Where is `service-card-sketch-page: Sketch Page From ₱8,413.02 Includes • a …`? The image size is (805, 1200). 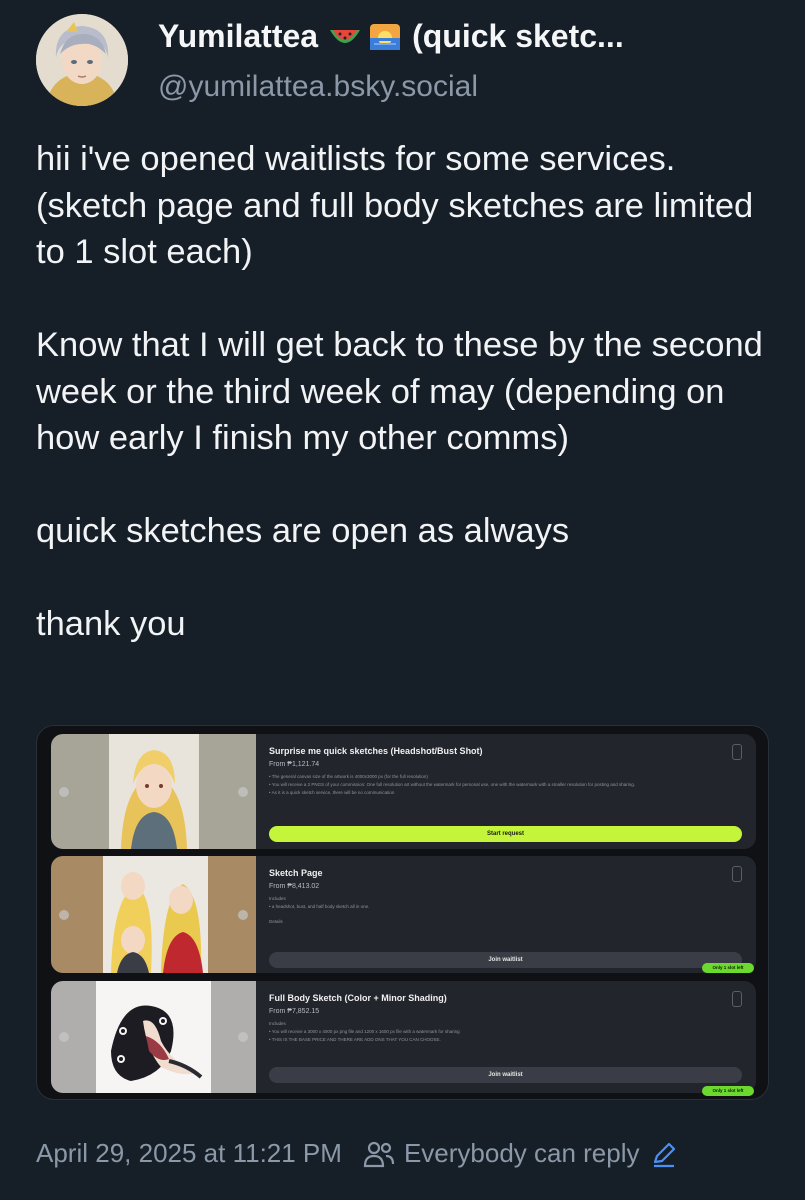 service-card-sketch-page: Sketch Page From ₱8,413.02 Includes • a … is located at coordinates (403, 914).